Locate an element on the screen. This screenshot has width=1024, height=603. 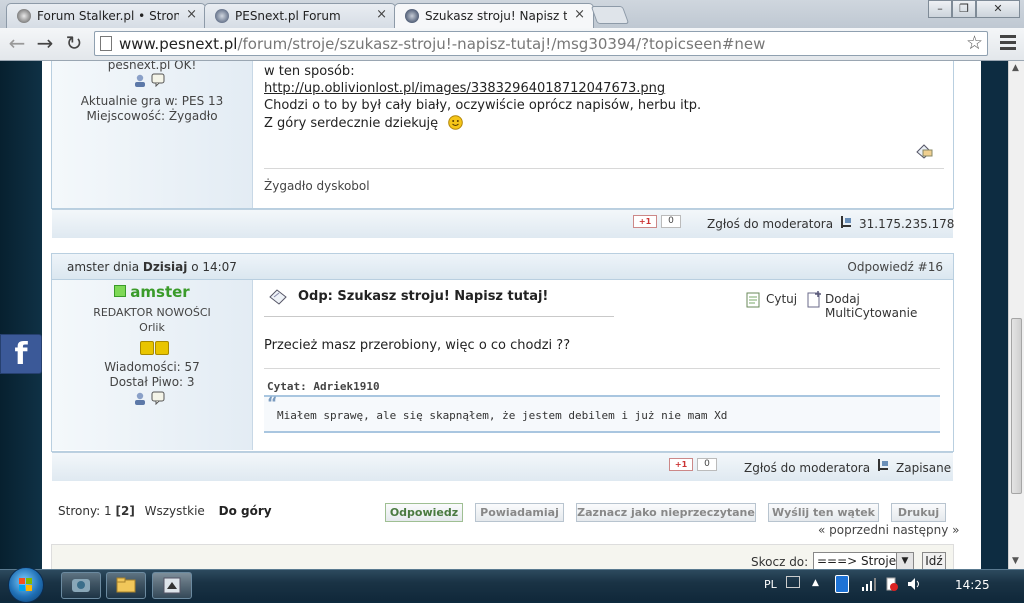
poster-name-row: amster is located at coordinates (152, 292).